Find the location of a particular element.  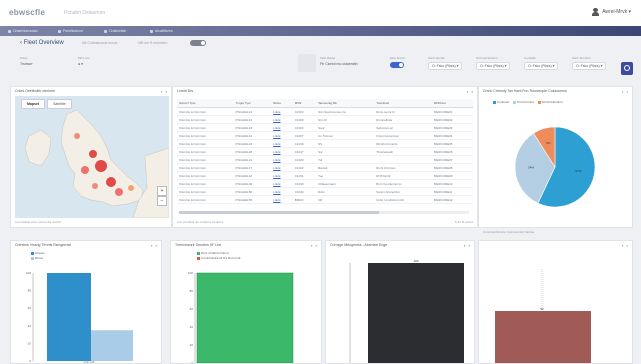

nav-item-2: Fmmlicaloon is located at coordinates (70, 31).